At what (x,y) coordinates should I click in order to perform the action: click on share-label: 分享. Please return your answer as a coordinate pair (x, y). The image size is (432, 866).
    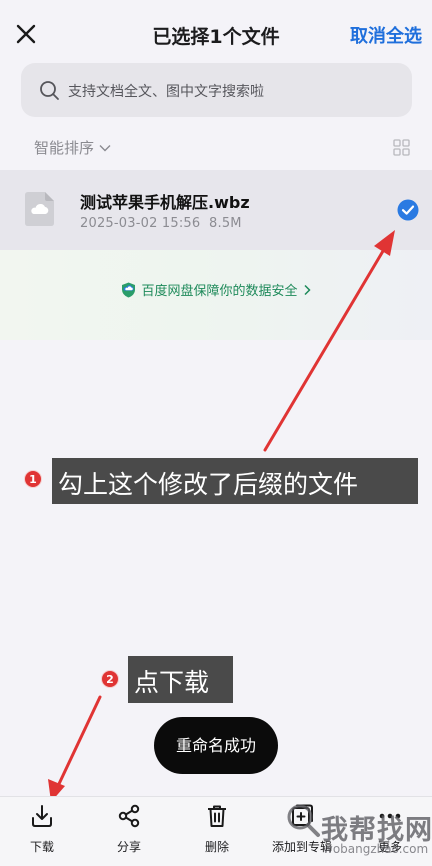
    Looking at the image, I should click on (128, 847).